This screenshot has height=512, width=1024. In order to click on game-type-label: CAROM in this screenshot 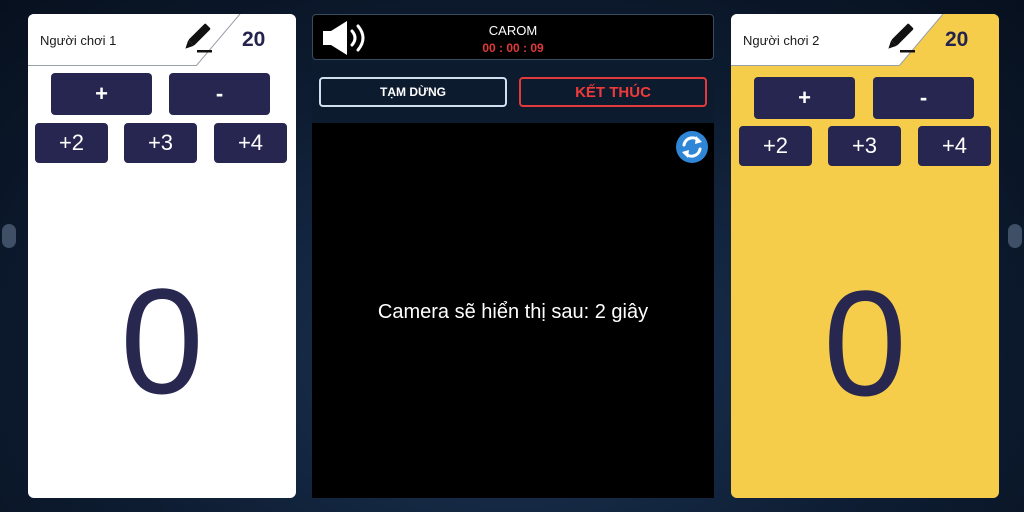, I will do `click(513, 30)`.